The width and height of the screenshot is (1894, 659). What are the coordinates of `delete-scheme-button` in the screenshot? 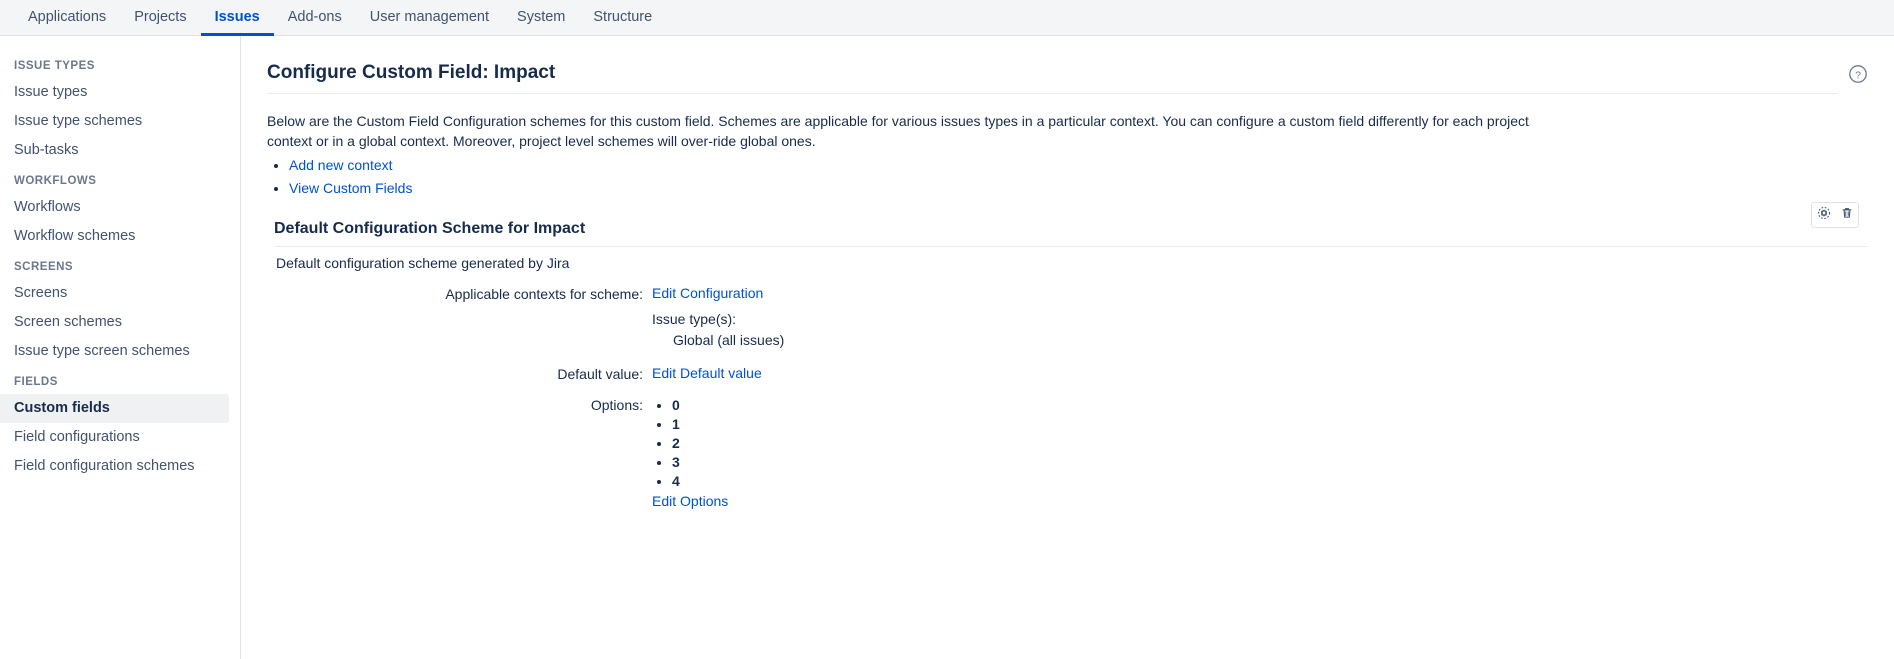 It's located at (1846, 215).